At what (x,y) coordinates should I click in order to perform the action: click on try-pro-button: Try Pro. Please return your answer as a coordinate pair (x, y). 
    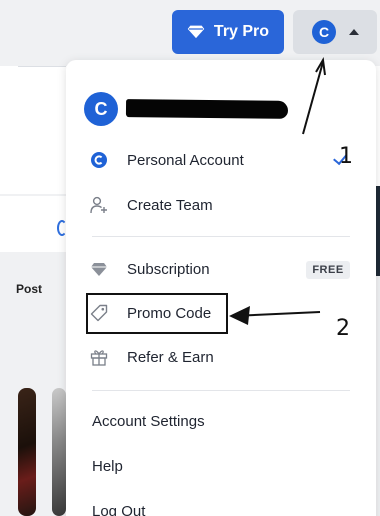
    Looking at the image, I should click on (228, 32).